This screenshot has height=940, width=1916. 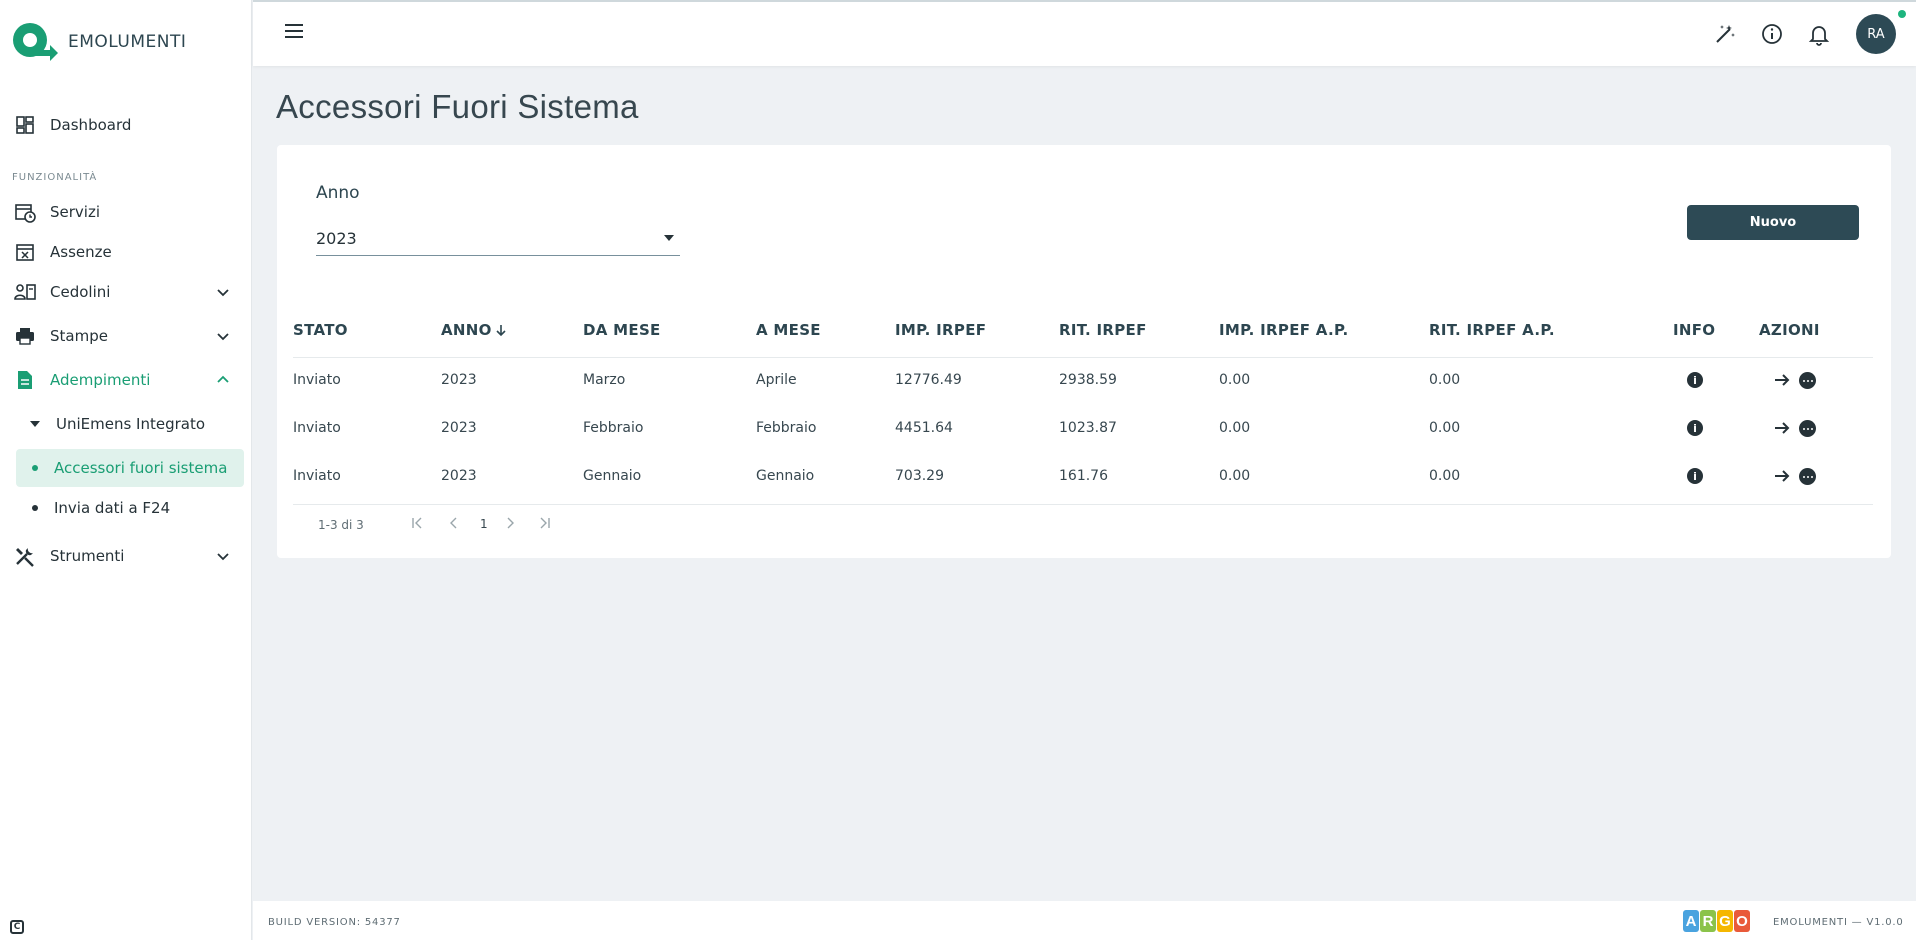 I want to click on th-imp-irpef: IMP. IRPEF, so click(x=940, y=330).